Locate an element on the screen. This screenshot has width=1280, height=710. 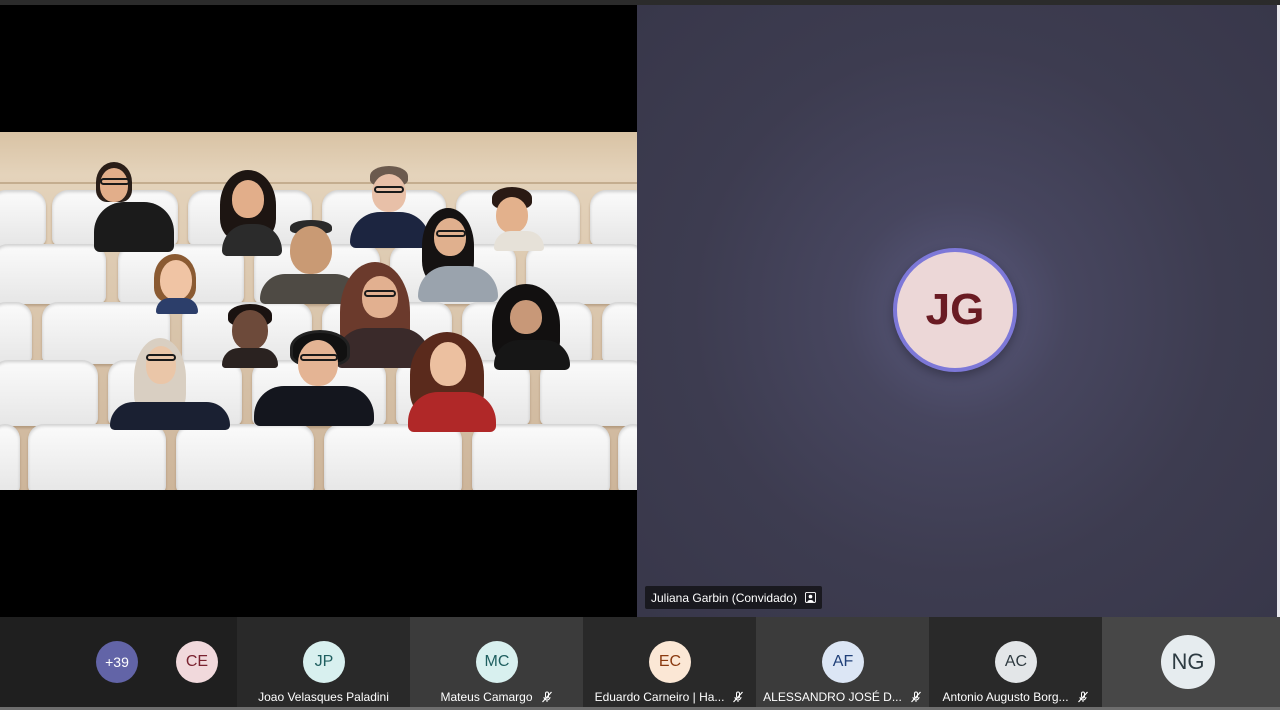
participant-tile: +39 CE is located at coordinates (118, 663).